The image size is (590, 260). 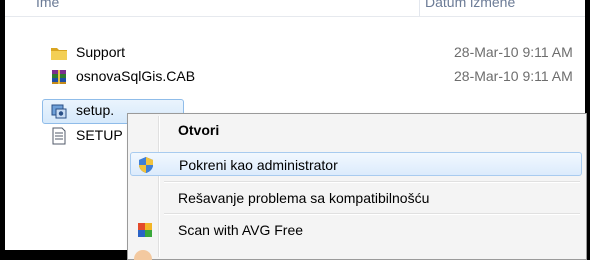 I want to click on menu-item-compatibility: Rešavanje problema sa kompatibilnošću, so click(x=356, y=198).